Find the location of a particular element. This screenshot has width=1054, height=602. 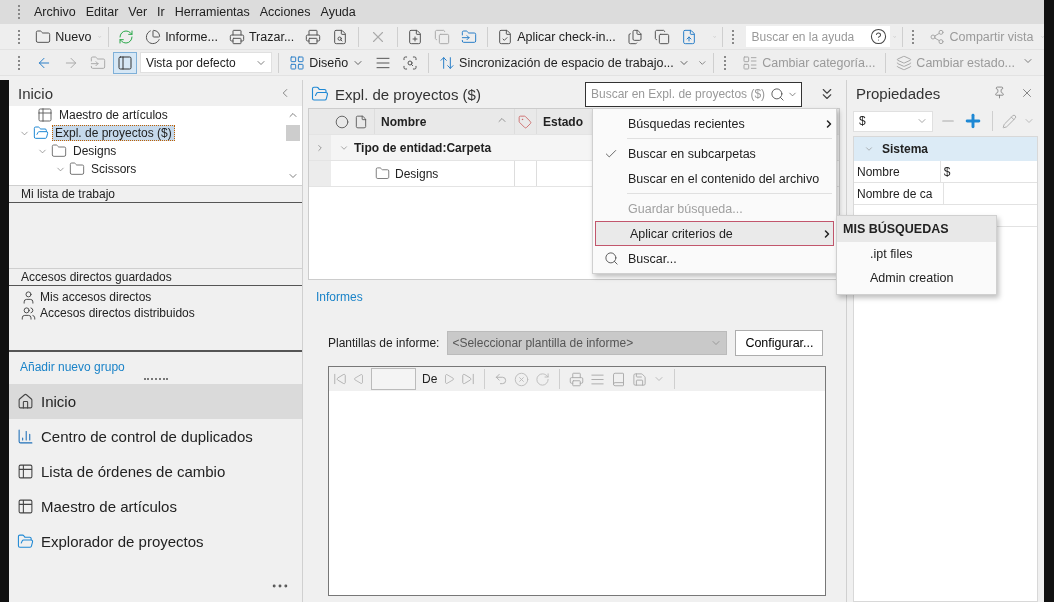

nav-button: Lista de órdenes de cambio is located at coordinates (155, 471).